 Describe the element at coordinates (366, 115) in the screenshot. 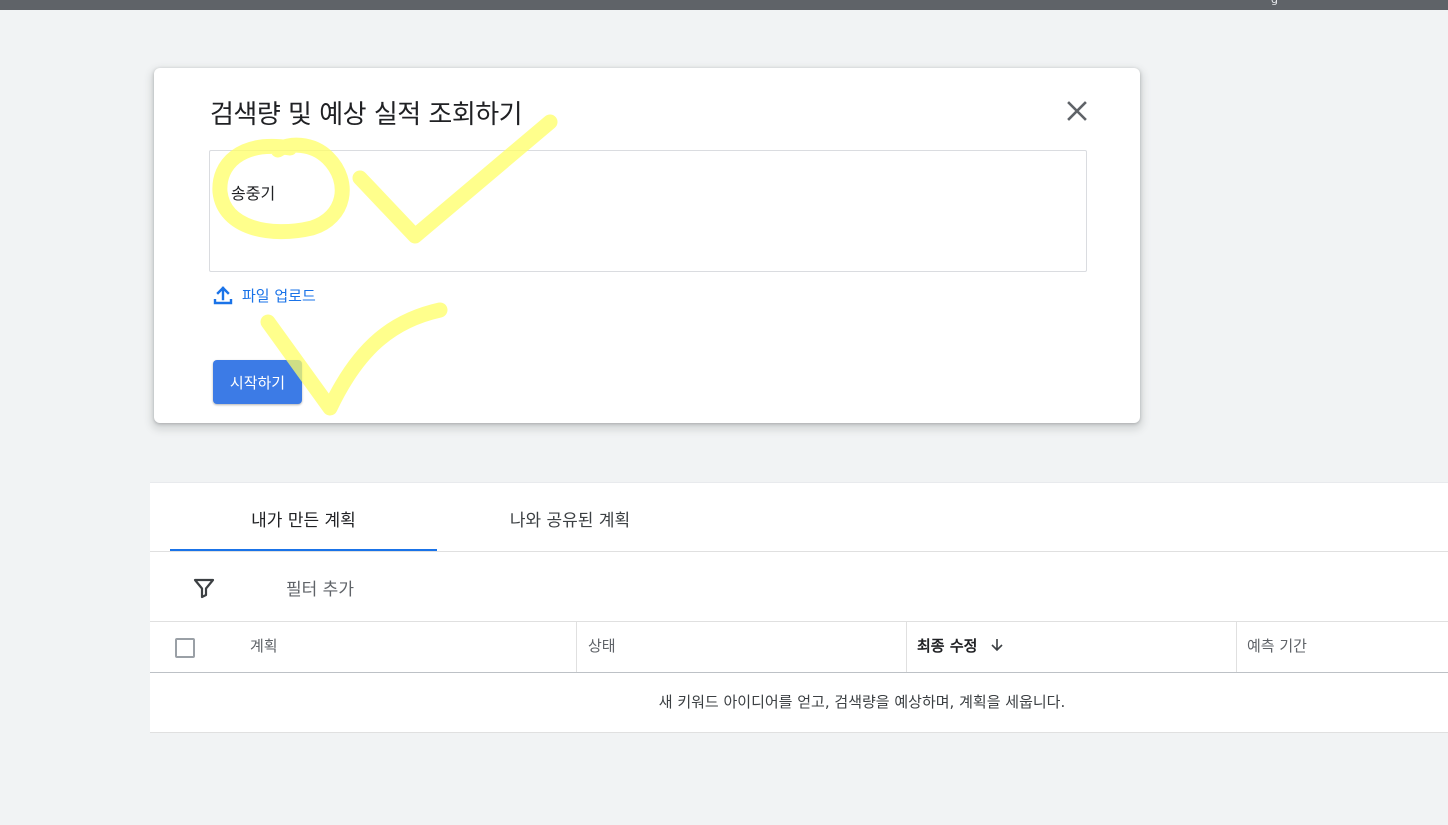

I see `dialog-title: 검색량 및 예상 실적 조회하기` at that location.